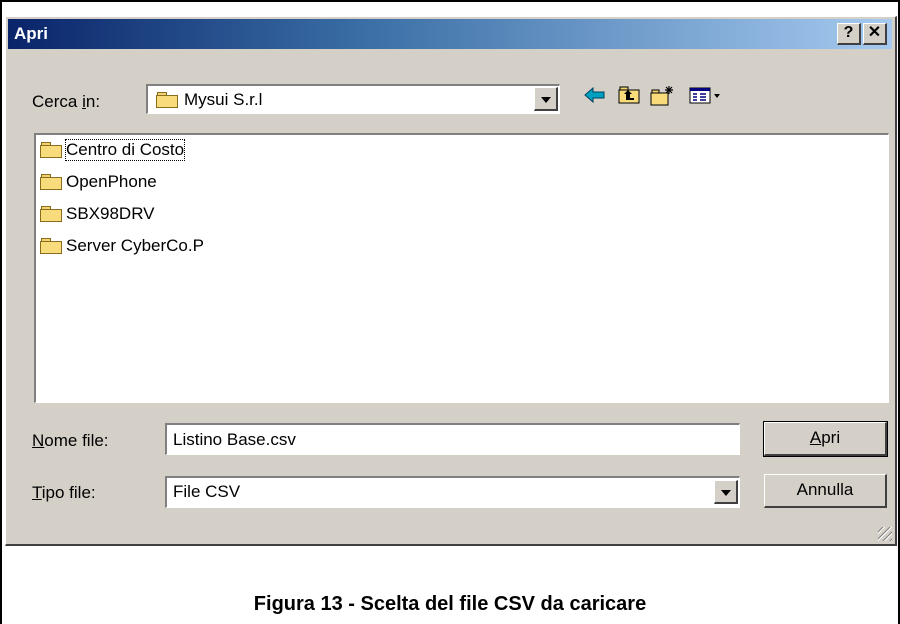  Describe the element at coordinates (57, 101) in the screenshot. I see `lookin-label-part: Cerca` at that location.